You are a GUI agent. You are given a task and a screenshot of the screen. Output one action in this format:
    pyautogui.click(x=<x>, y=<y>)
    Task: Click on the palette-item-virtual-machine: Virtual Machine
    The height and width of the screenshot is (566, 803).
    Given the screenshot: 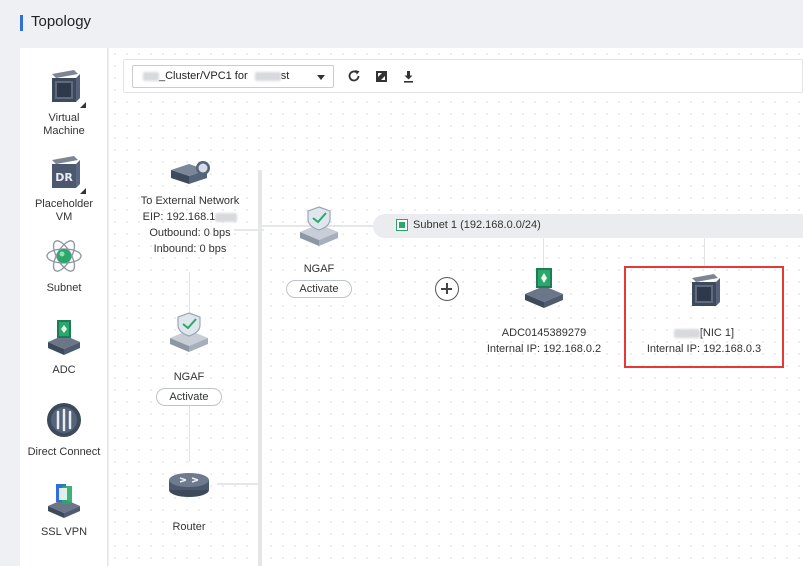 What is the action you would take?
    pyautogui.click(x=64, y=102)
    